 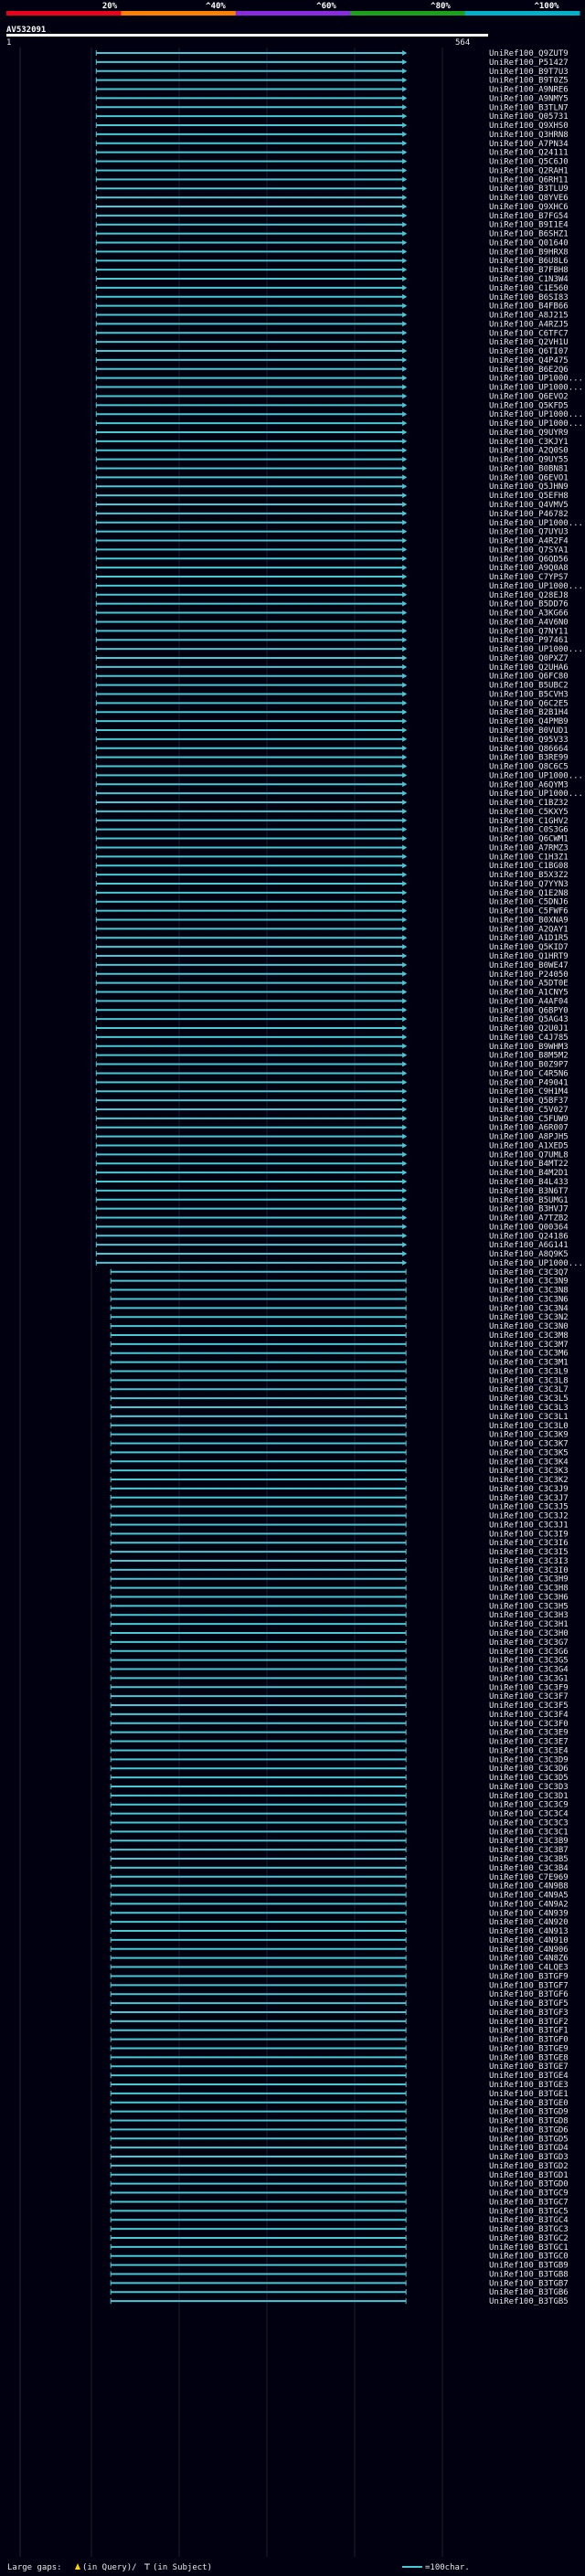 What do you see at coordinates (529, 938) in the screenshot?
I see `hit-label: UniRef100_A1D1R5` at bounding box center [529, 938].